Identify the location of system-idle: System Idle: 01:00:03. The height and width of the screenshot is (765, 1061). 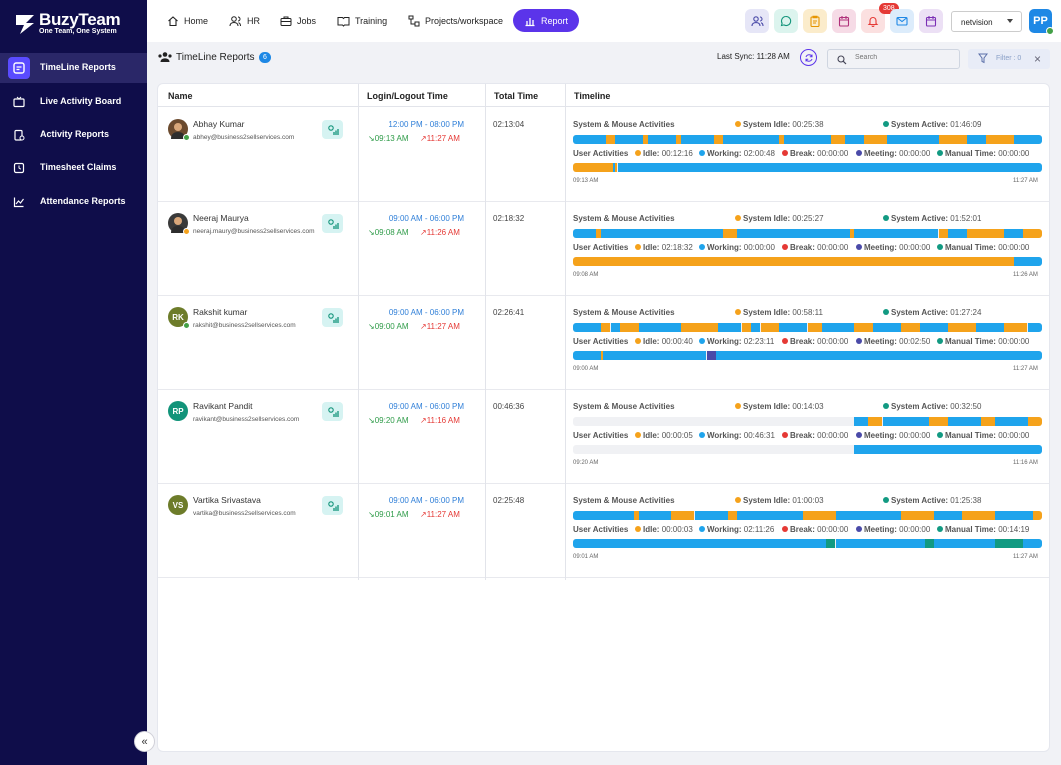
(779, 500).